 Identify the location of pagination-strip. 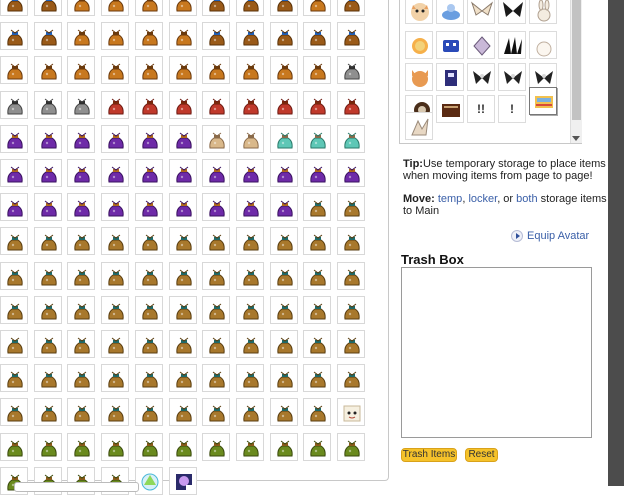
(76, 487).